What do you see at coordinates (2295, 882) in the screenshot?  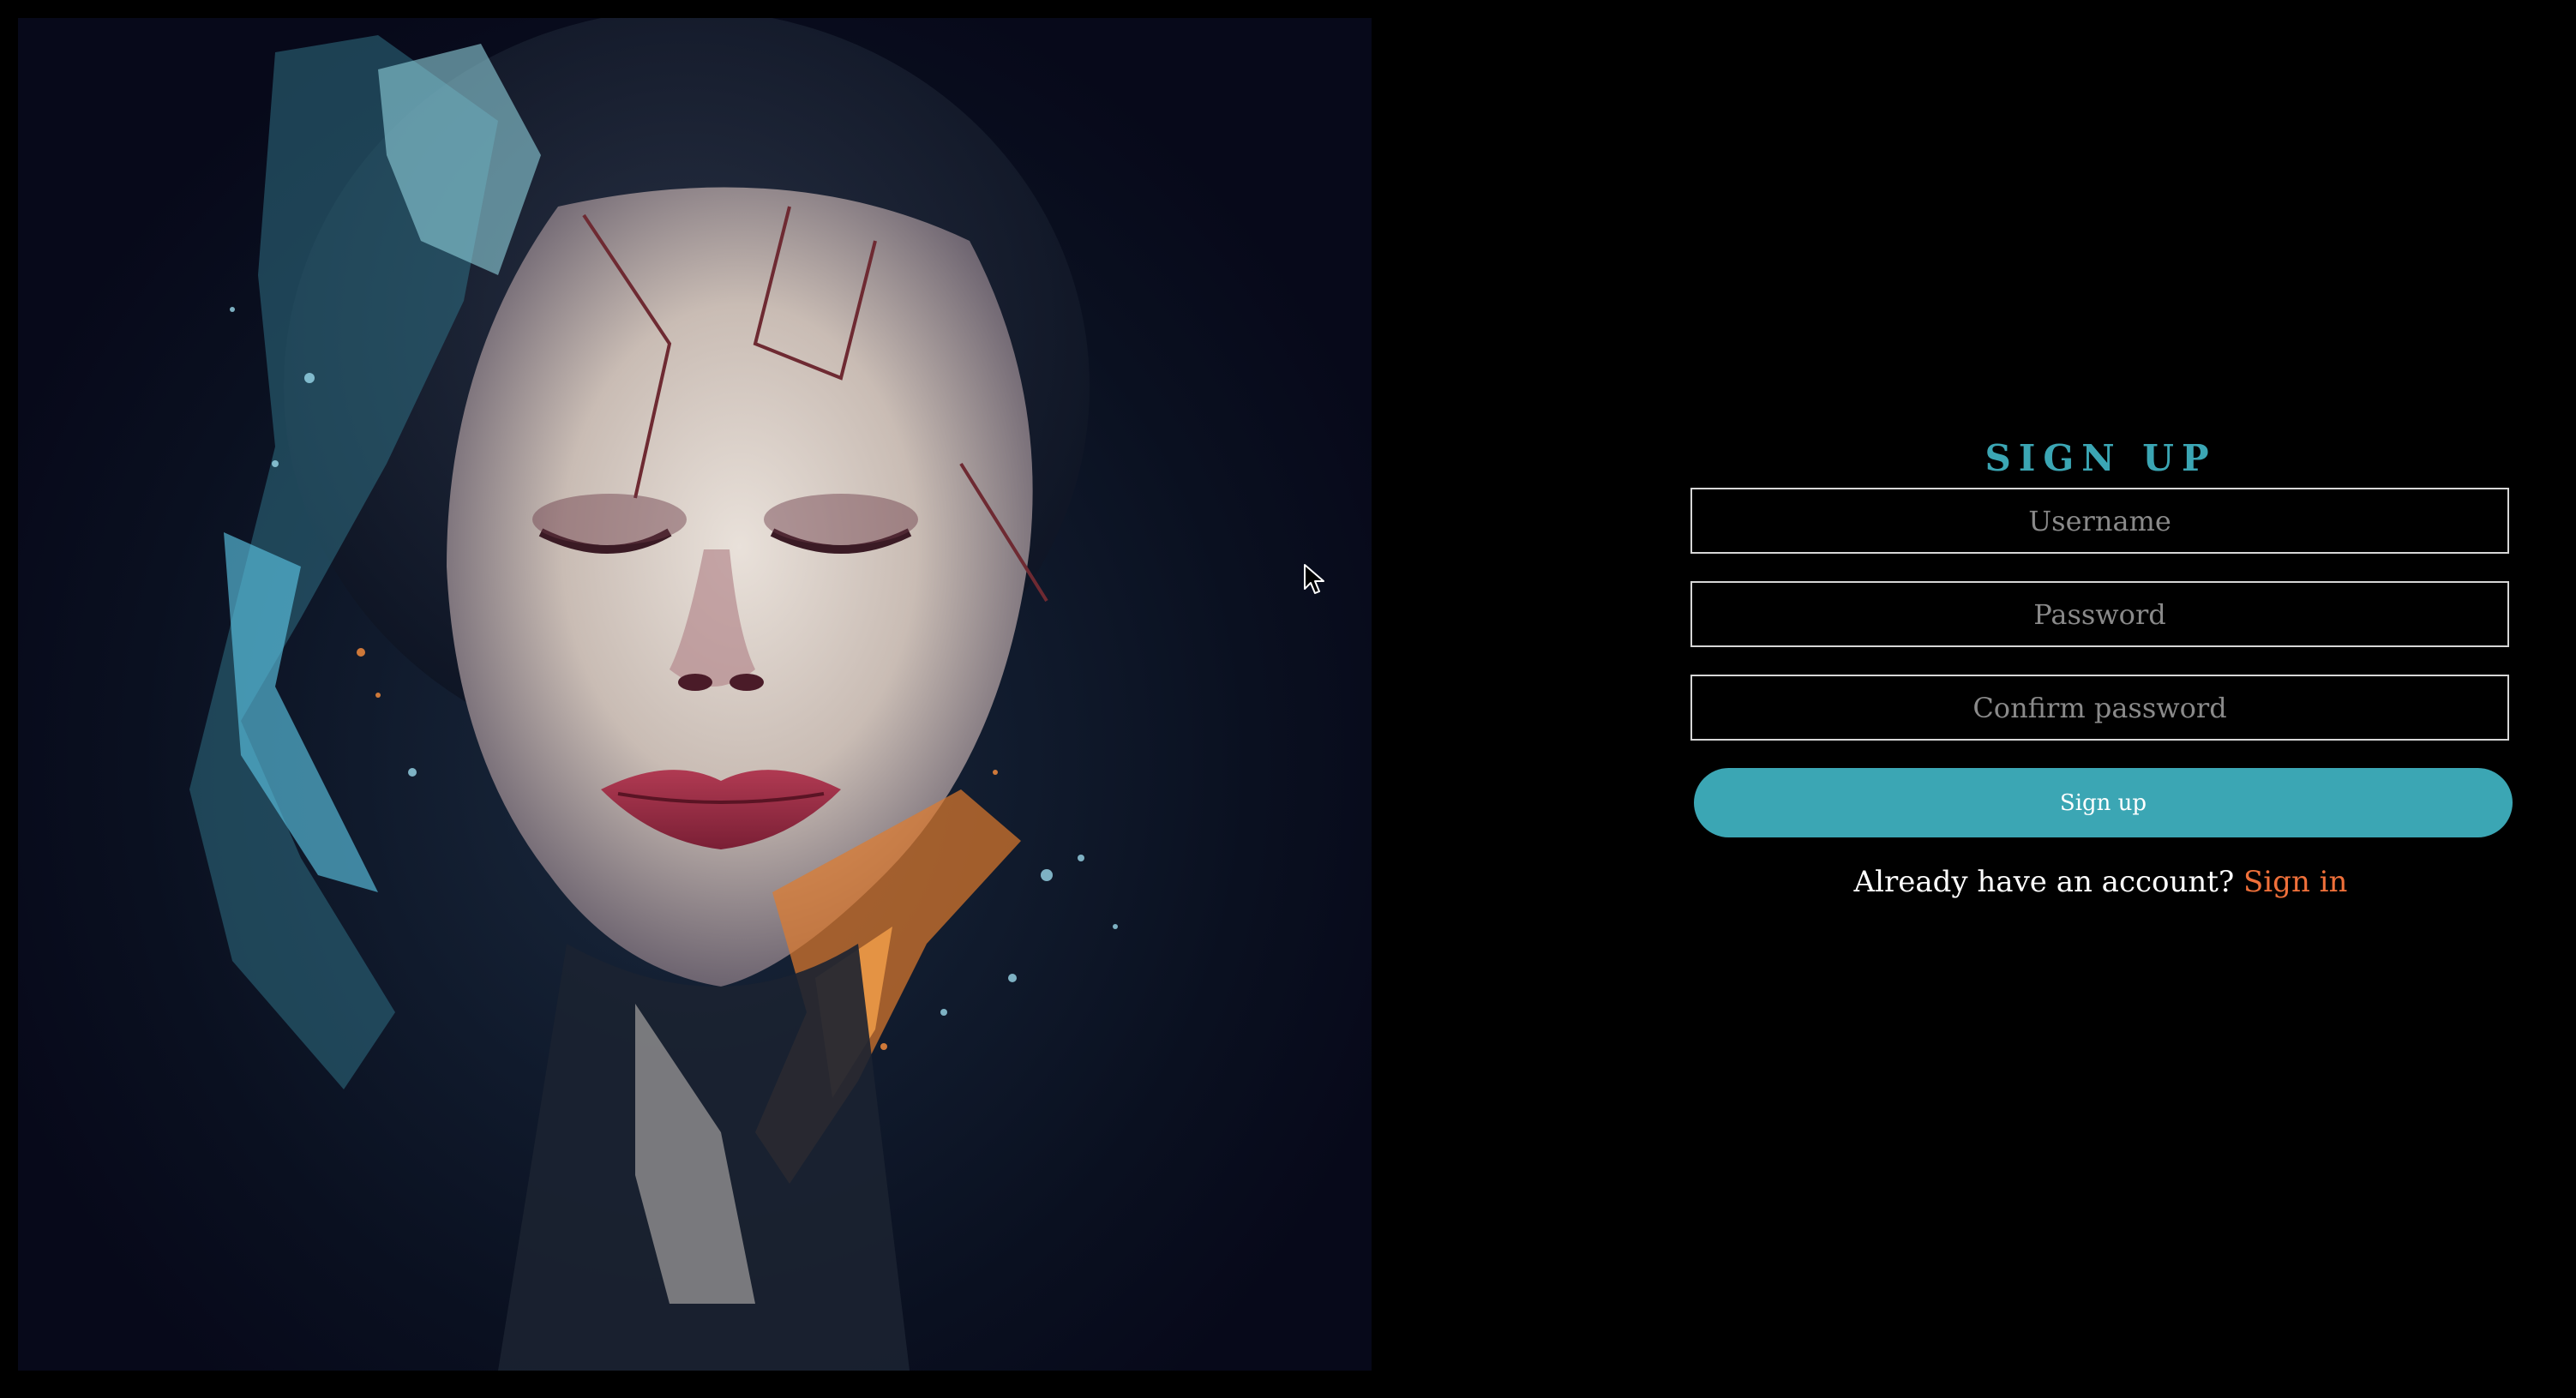 I see `sign-in-link: Sign in` at bounding box center [2295, 882].